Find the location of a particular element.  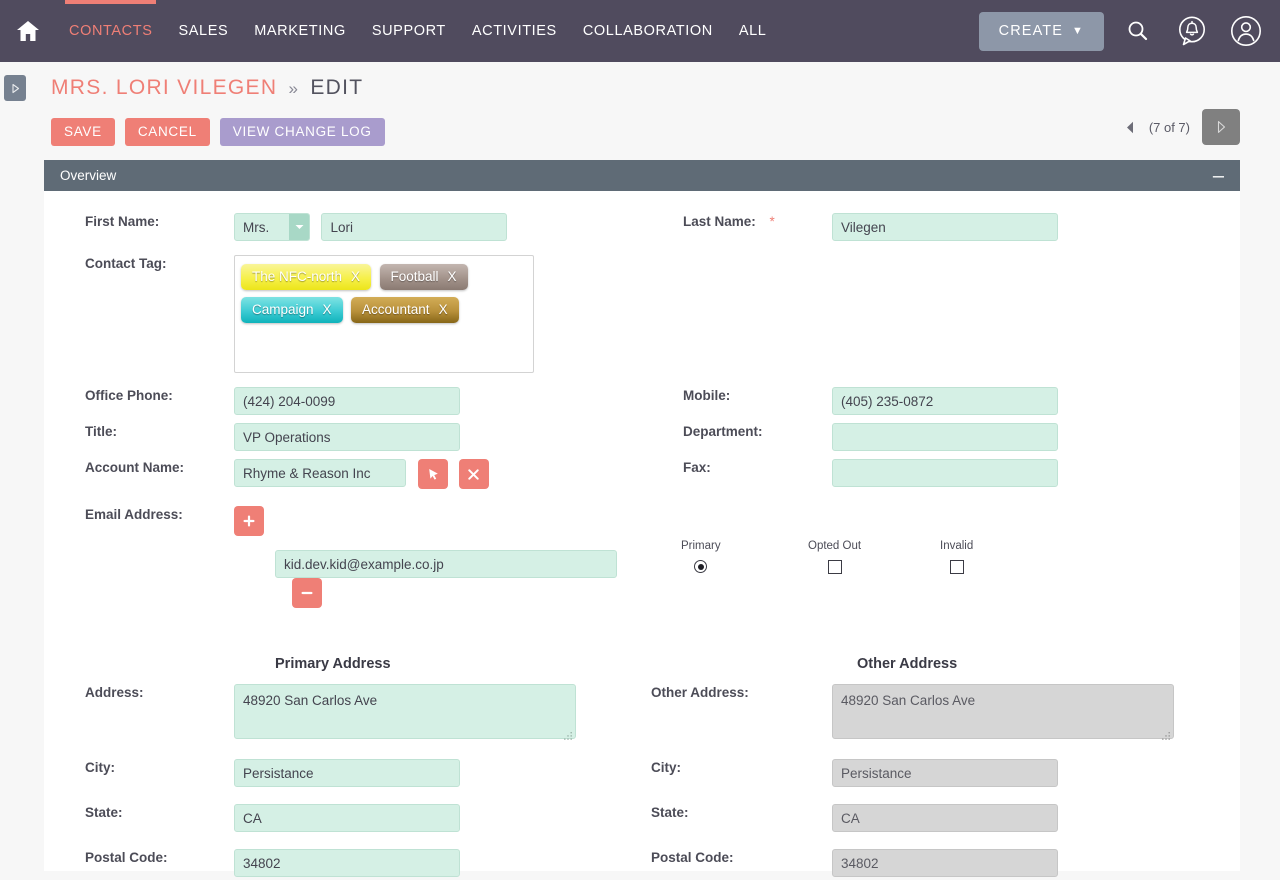

form-row-email: Email Address: is located at coordinates (642, 521).